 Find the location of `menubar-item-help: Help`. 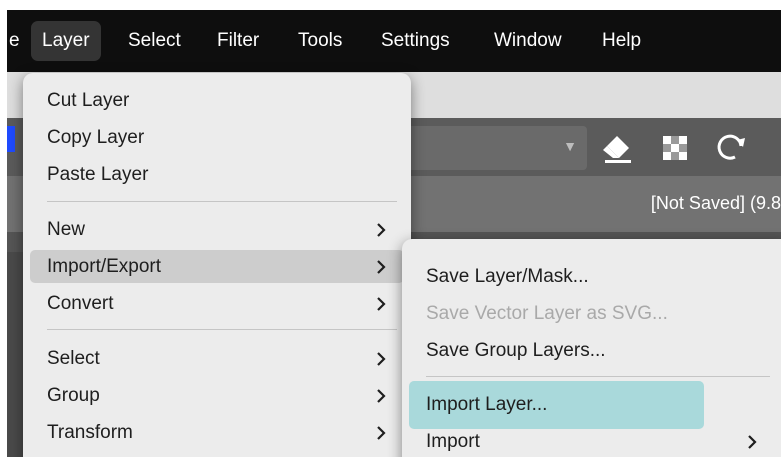

menubar-item-help: Help is located at coordinates (621, 41).